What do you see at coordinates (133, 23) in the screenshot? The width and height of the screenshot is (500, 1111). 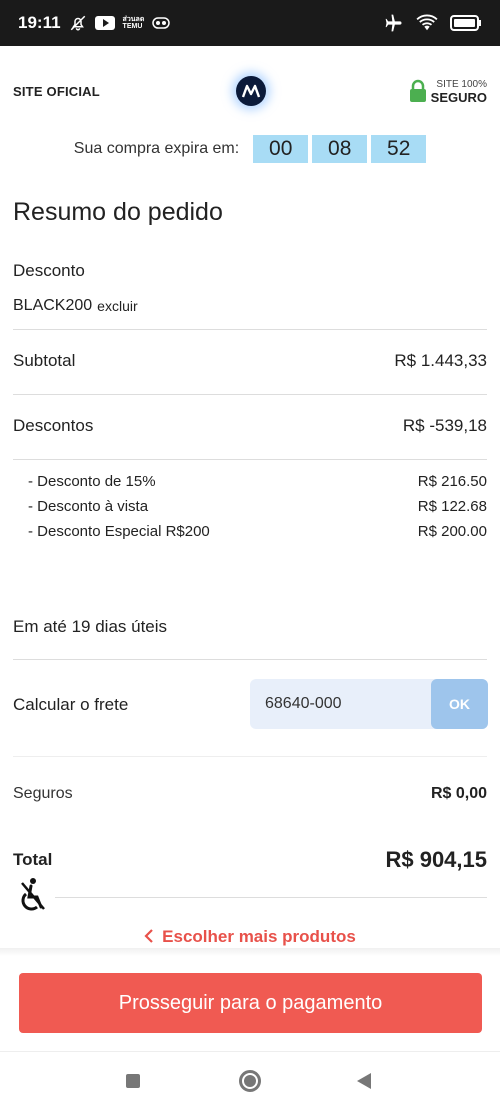 I see `temu-icon: ส่วนลด TEMU` at bounding box center [133, 23].